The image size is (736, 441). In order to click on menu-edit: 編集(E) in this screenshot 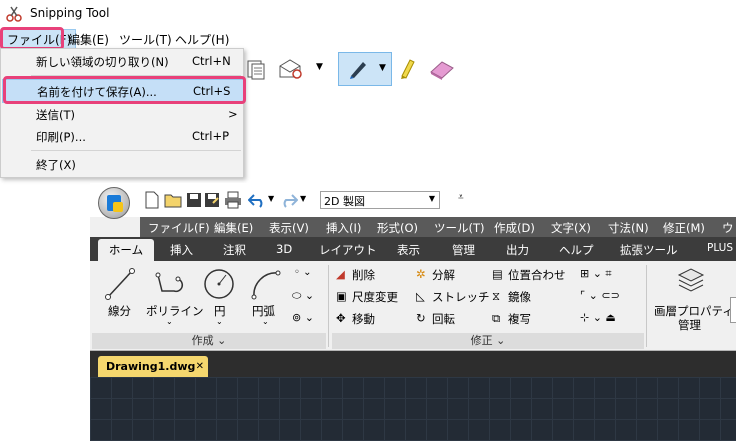, I will do `click(88, 39)`.